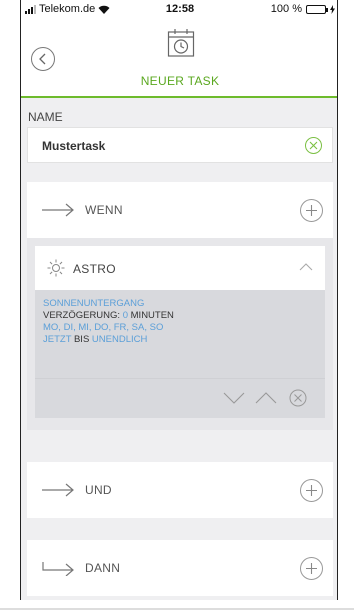  What do you see at coordinates (103, 568) in the screenshot?
I see `dann-label: DANN` at bounding box center [103, 568].